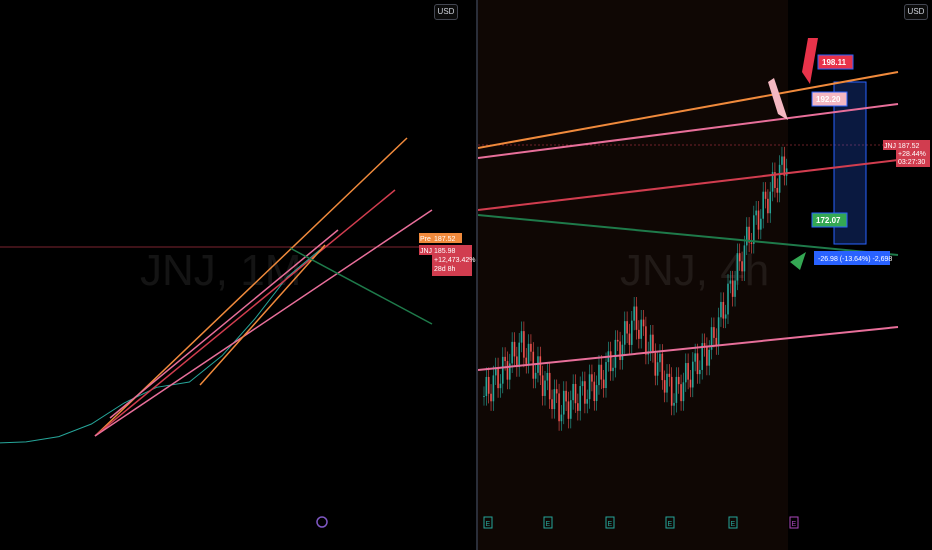 The width and height of the screenshot is (932, 550). I want to click on mid-target-label: 192.20, so click(828, 99).